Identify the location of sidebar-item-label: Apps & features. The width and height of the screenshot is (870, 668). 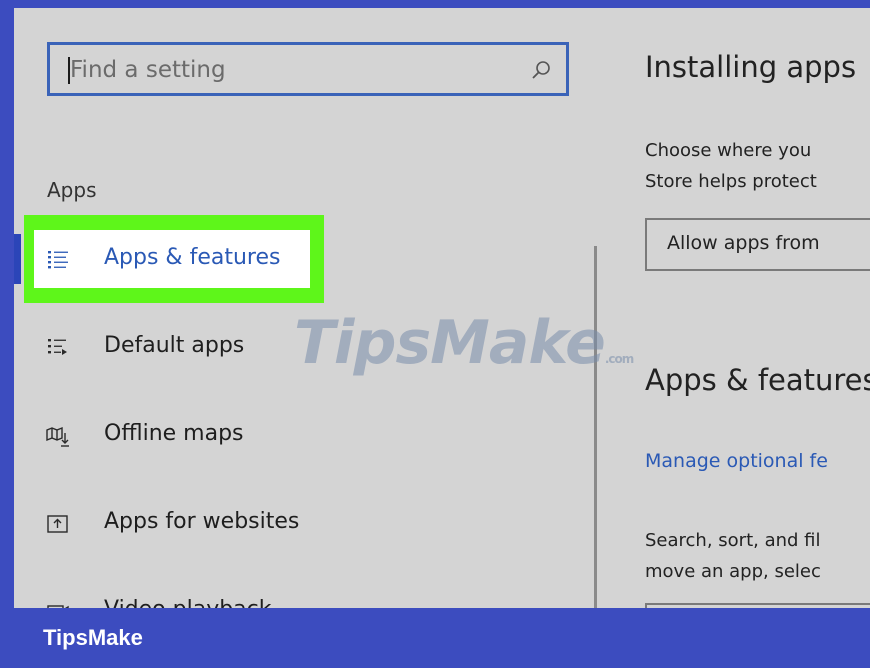
(192, 257).